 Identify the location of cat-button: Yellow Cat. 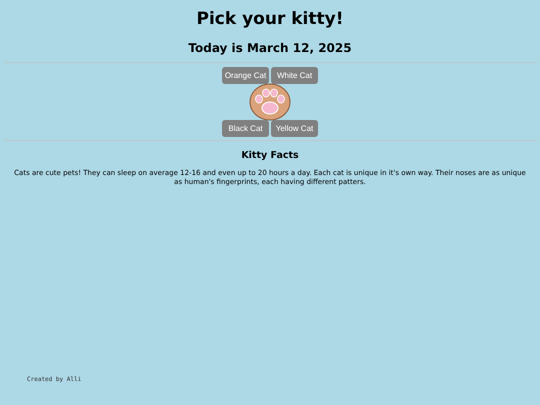
(294, 128).